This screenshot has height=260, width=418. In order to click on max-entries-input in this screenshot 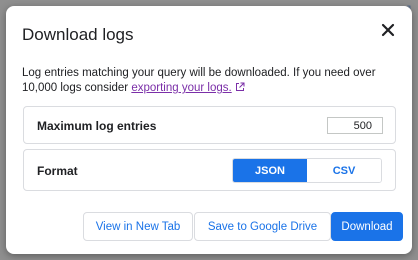, I will do `click(355, 125)`.